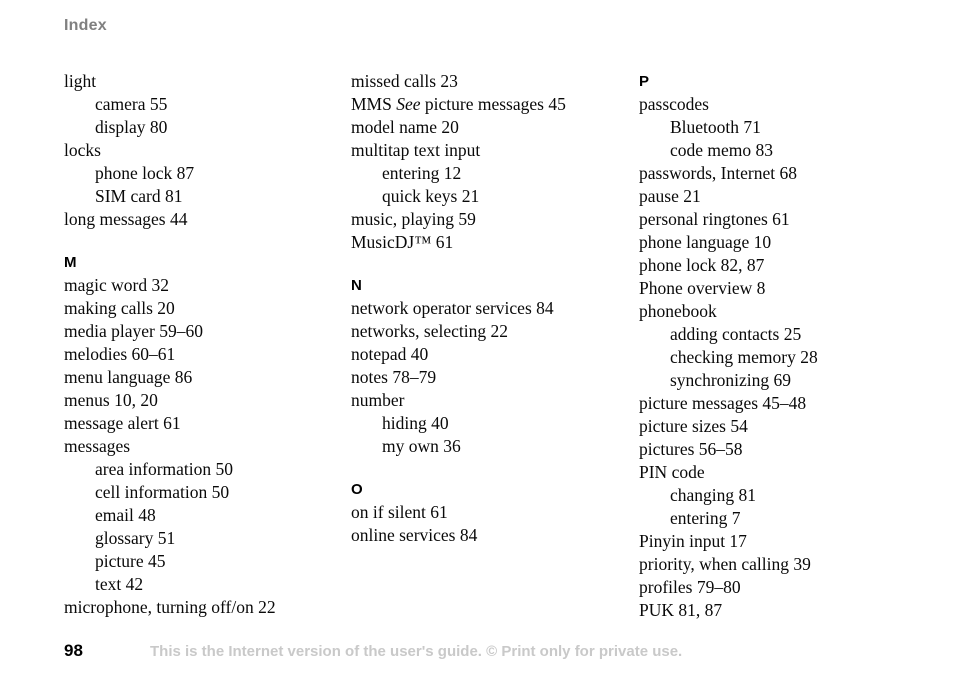  What do you see at coordinates (693, 541) in the screenshot?
I see `index-entry: Pinyin input 17` at bounding box center [693, 541].